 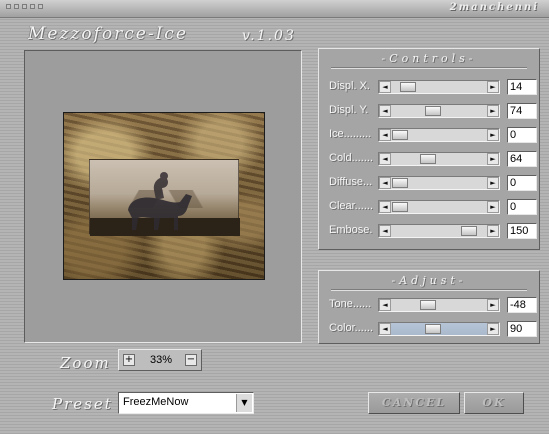 I want to click on slider-row: Clear...... ◄ ► 0, so click(x=434, y=207).